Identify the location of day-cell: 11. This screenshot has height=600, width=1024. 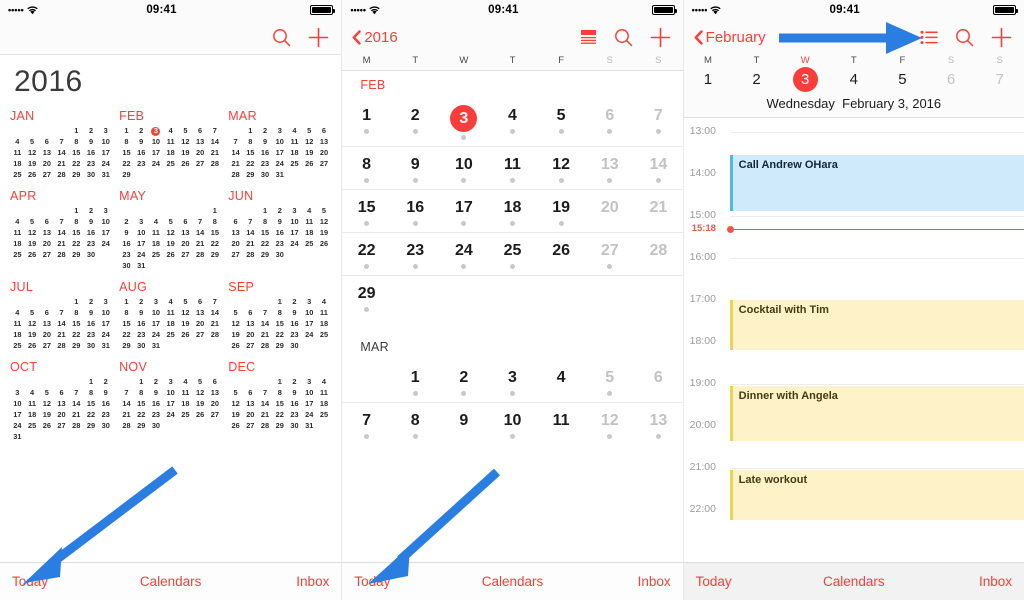
(512, 168).